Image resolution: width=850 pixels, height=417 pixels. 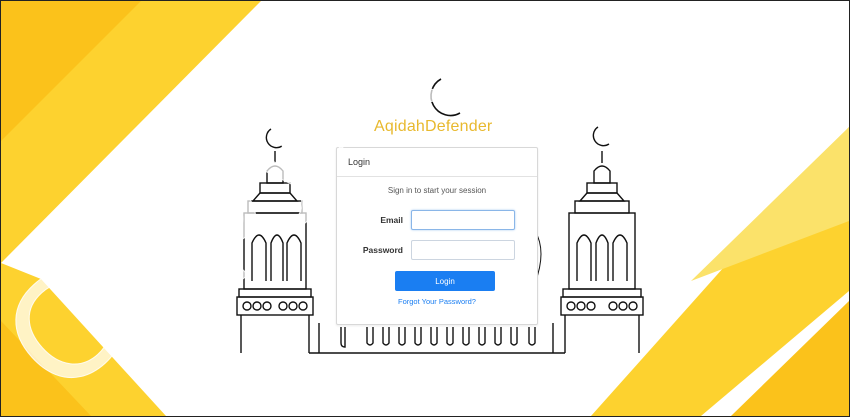 What do you see at coordinates (463, 220) in the screenshot?
I see `email-field` at bounding box center [463, 220].